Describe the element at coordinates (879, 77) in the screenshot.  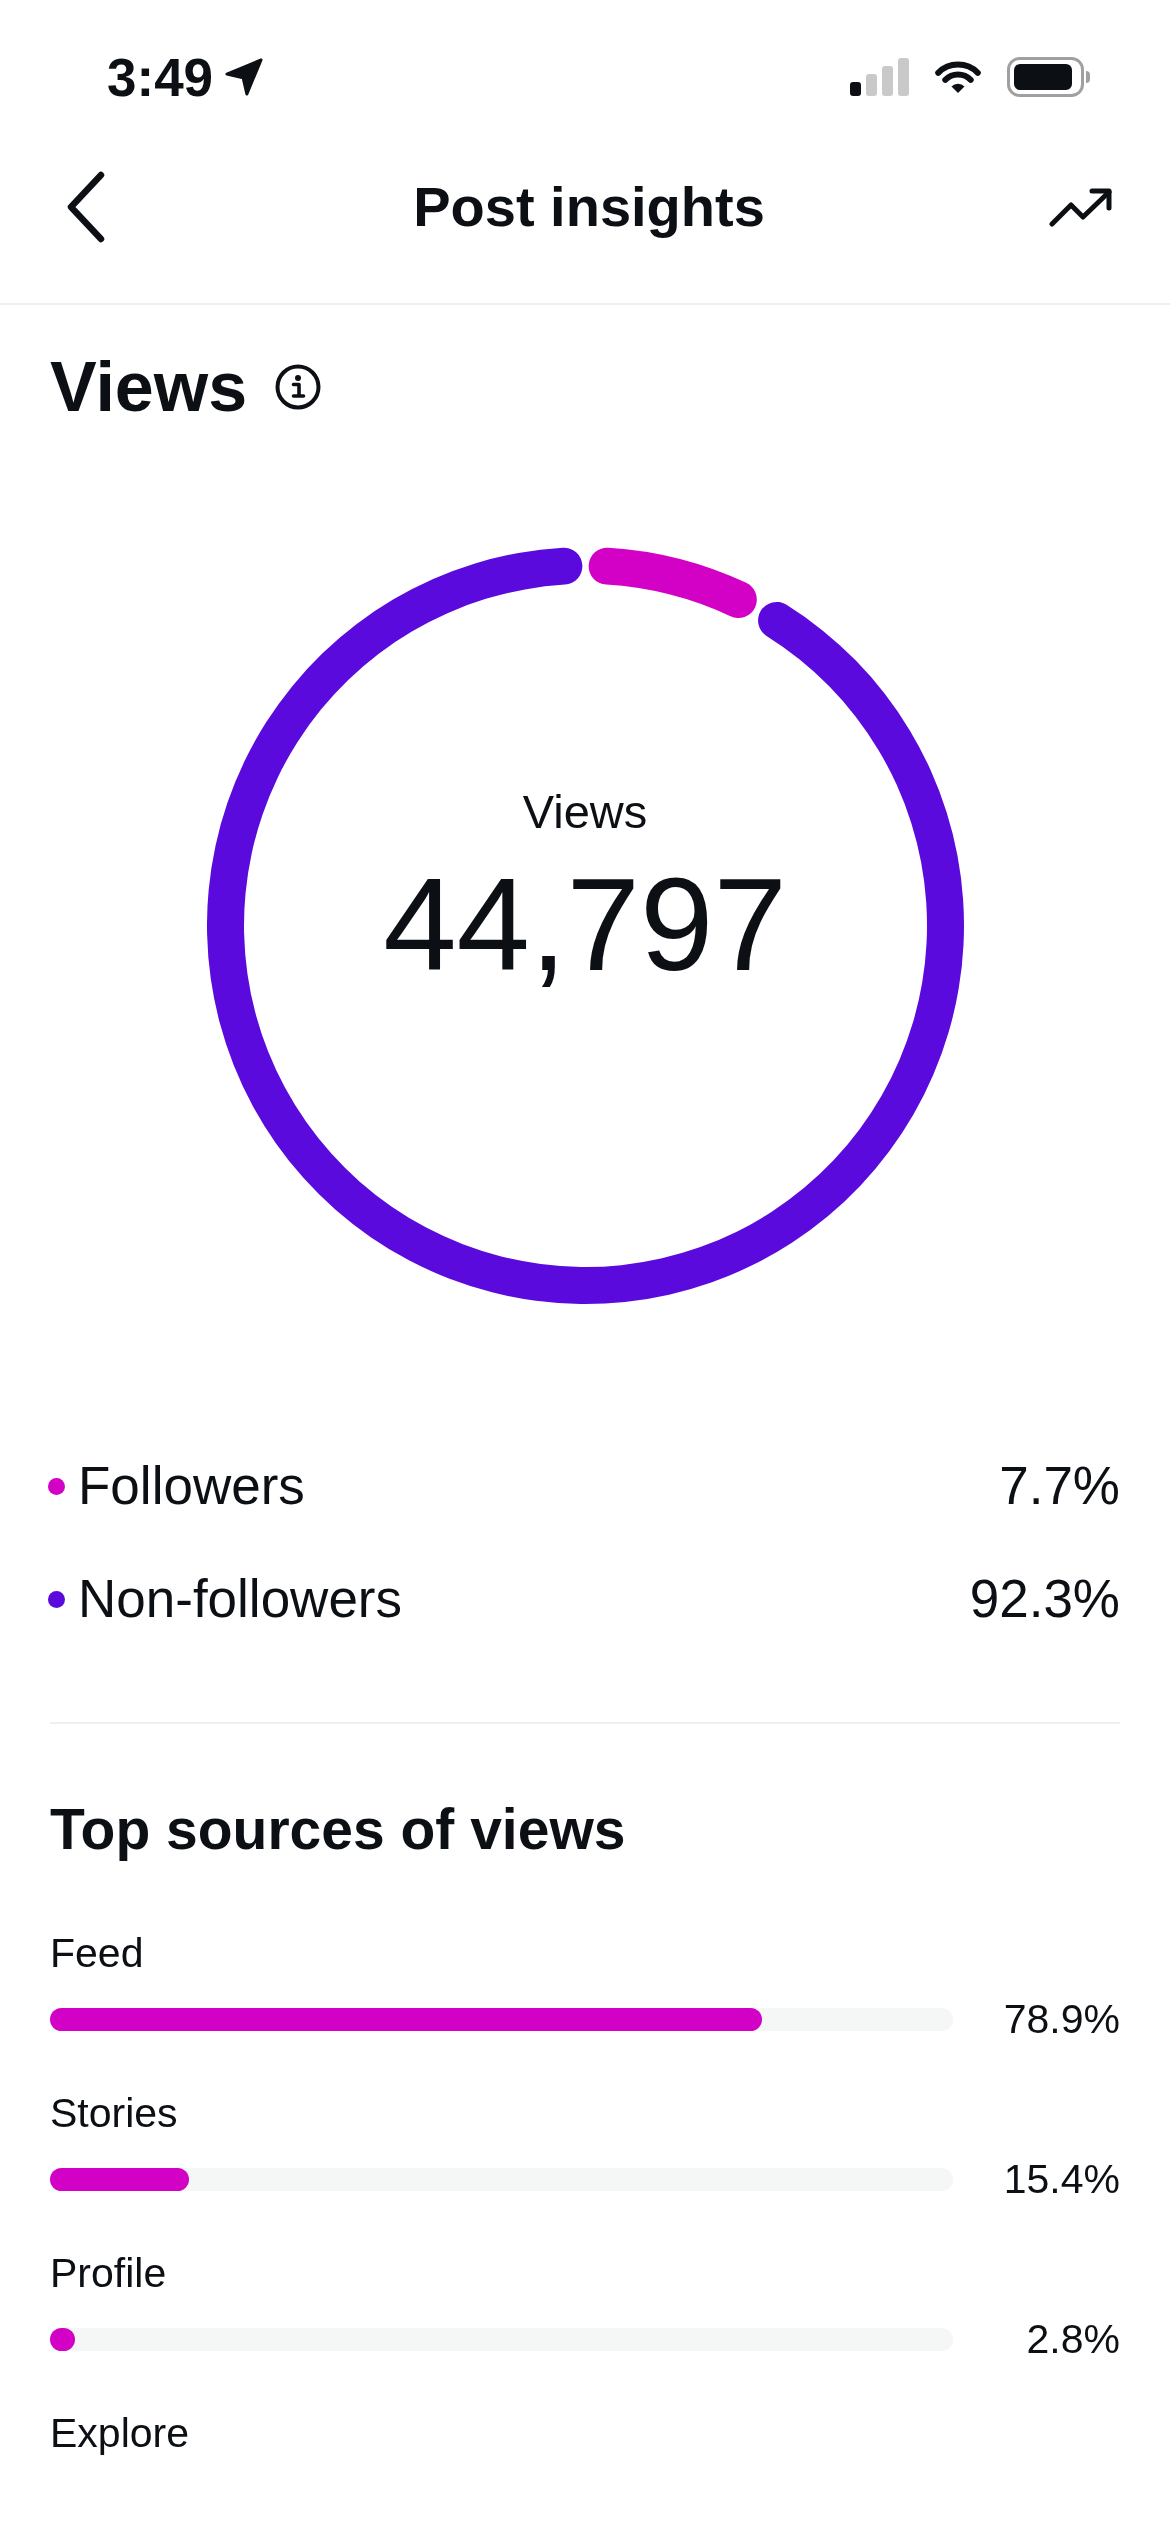
I see `signal-icon` at that location.